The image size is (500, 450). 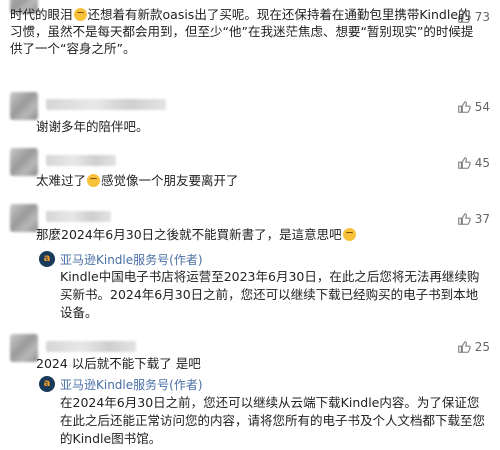 I want to click on like-count: 25, so click(x=482, y=347).